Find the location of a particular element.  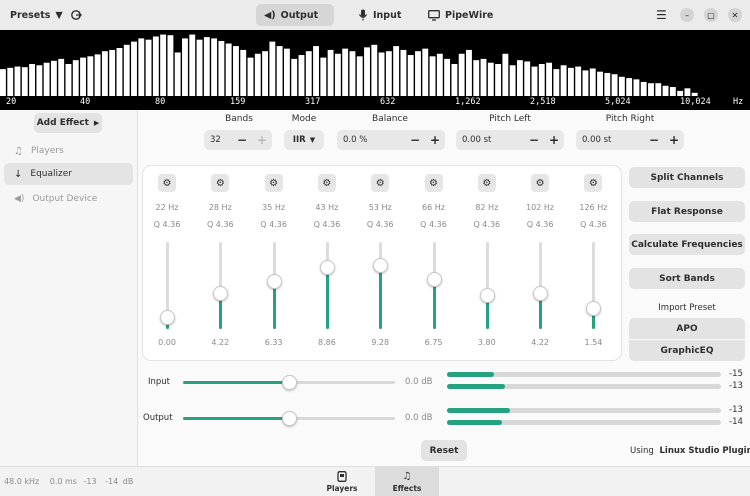

input-gain-knob is located at coordinates (289, 382).